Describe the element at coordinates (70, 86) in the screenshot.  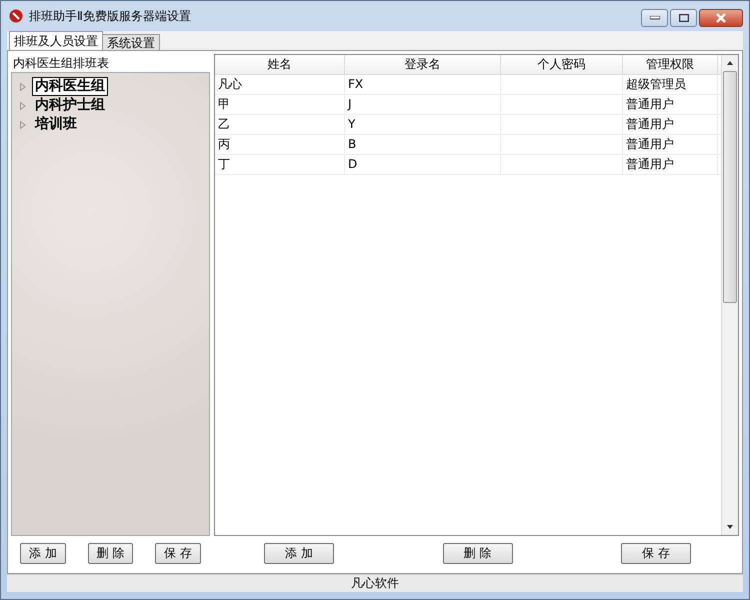
I see `tree-item: 内科医生组` at that location.